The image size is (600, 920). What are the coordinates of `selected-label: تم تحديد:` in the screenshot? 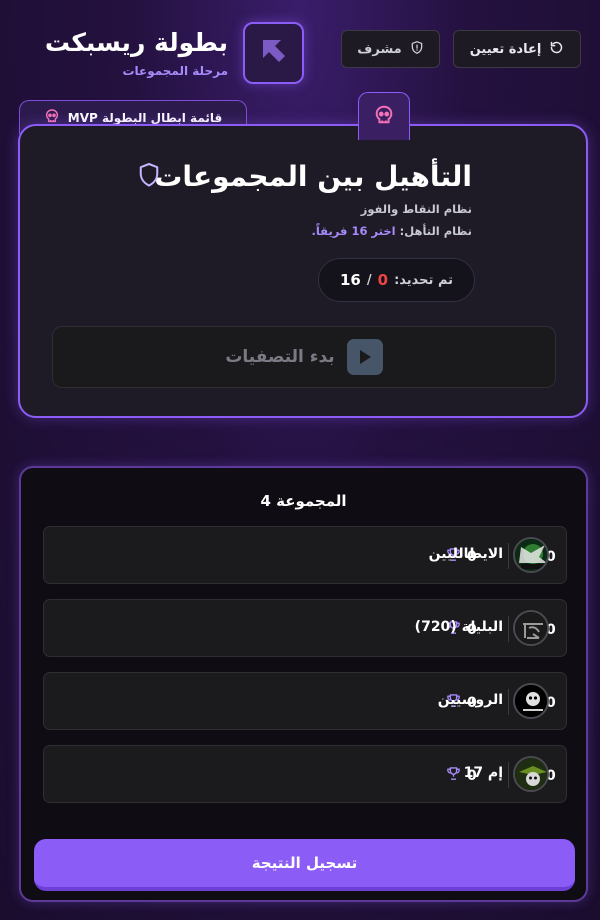 It's located at (424, 280).